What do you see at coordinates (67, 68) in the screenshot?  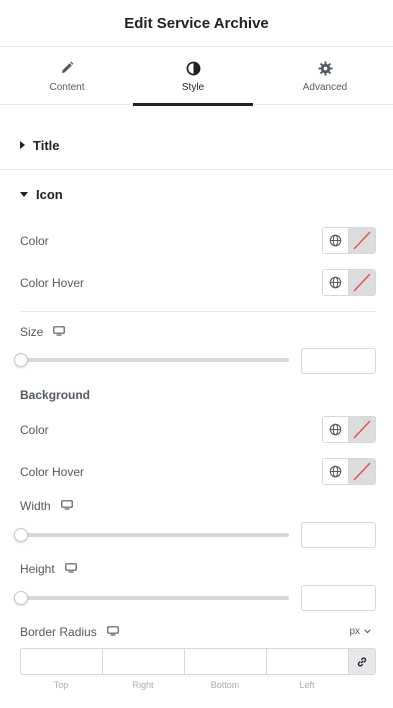 I see `pencil-icon` at bounding box center [67, 68].